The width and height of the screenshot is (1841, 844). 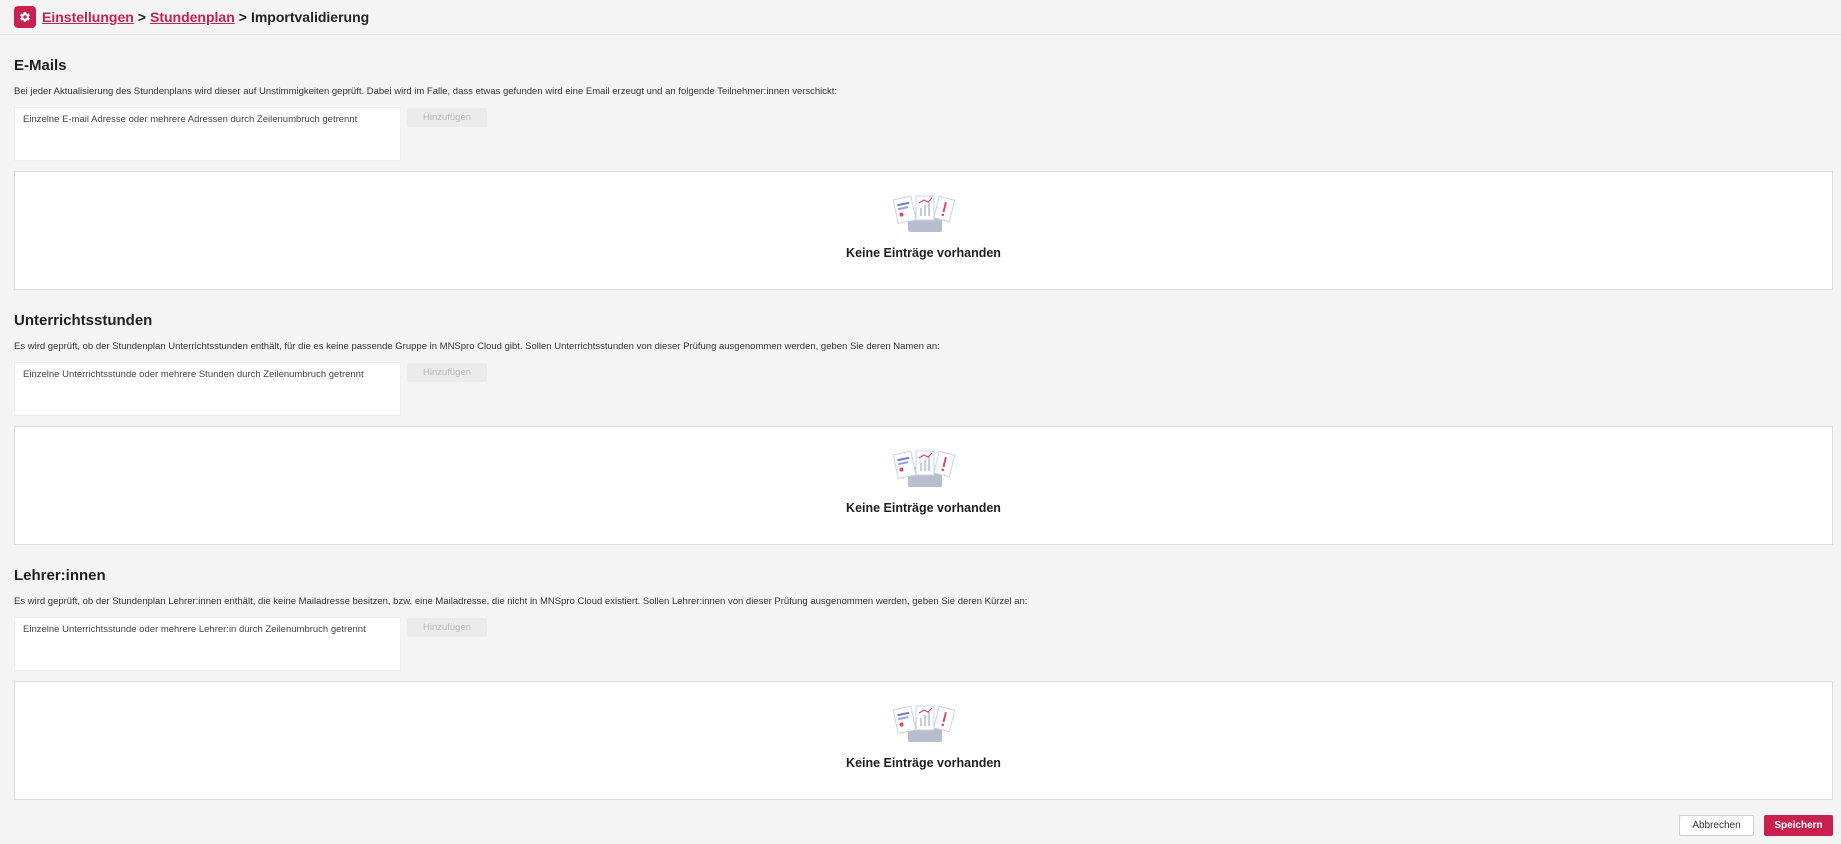 I want to click on footer-actions: Abbrechen Speichern, so click(x=1756, y=825).